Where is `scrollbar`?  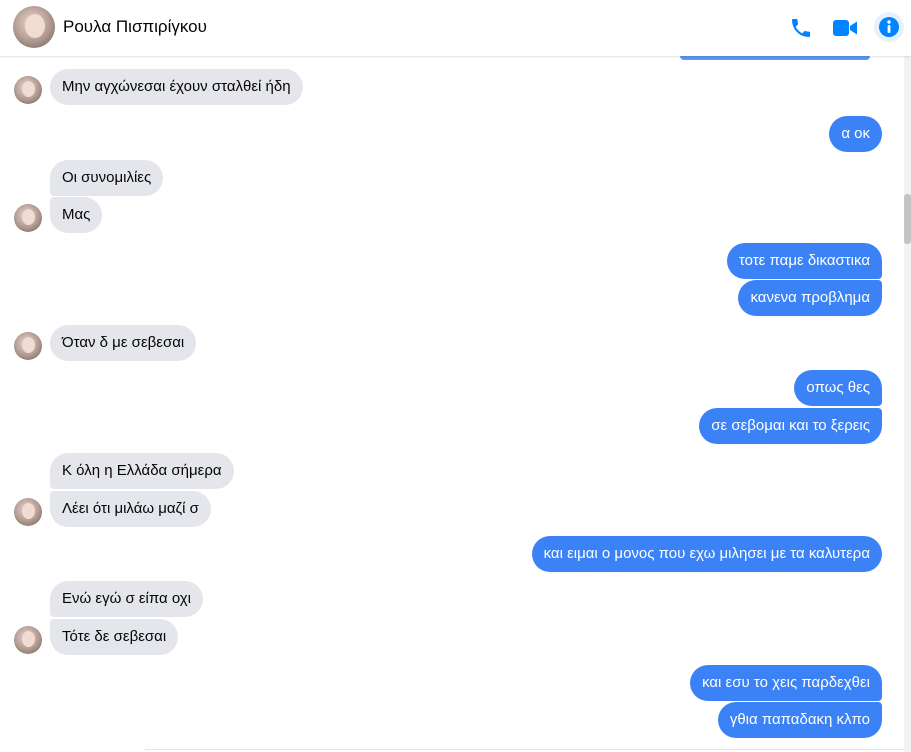 scrollbar is located at coordinates (907, 404).